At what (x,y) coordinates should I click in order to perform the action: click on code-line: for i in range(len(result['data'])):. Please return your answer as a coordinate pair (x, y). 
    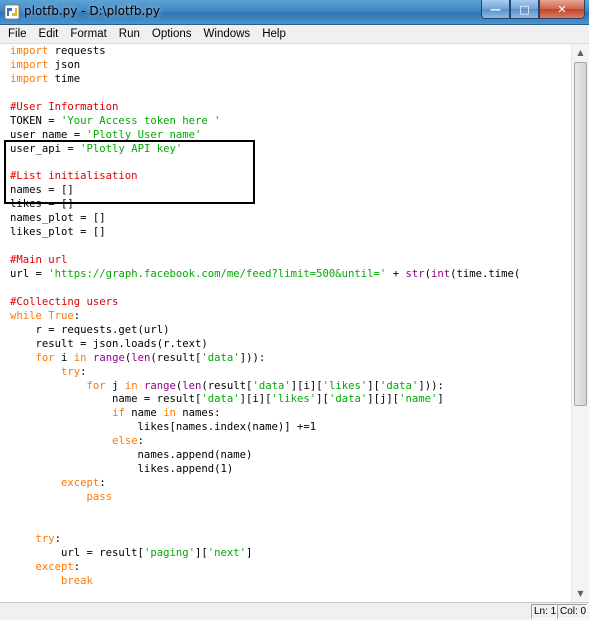
    Looking at the image, I should click on (265, 359).